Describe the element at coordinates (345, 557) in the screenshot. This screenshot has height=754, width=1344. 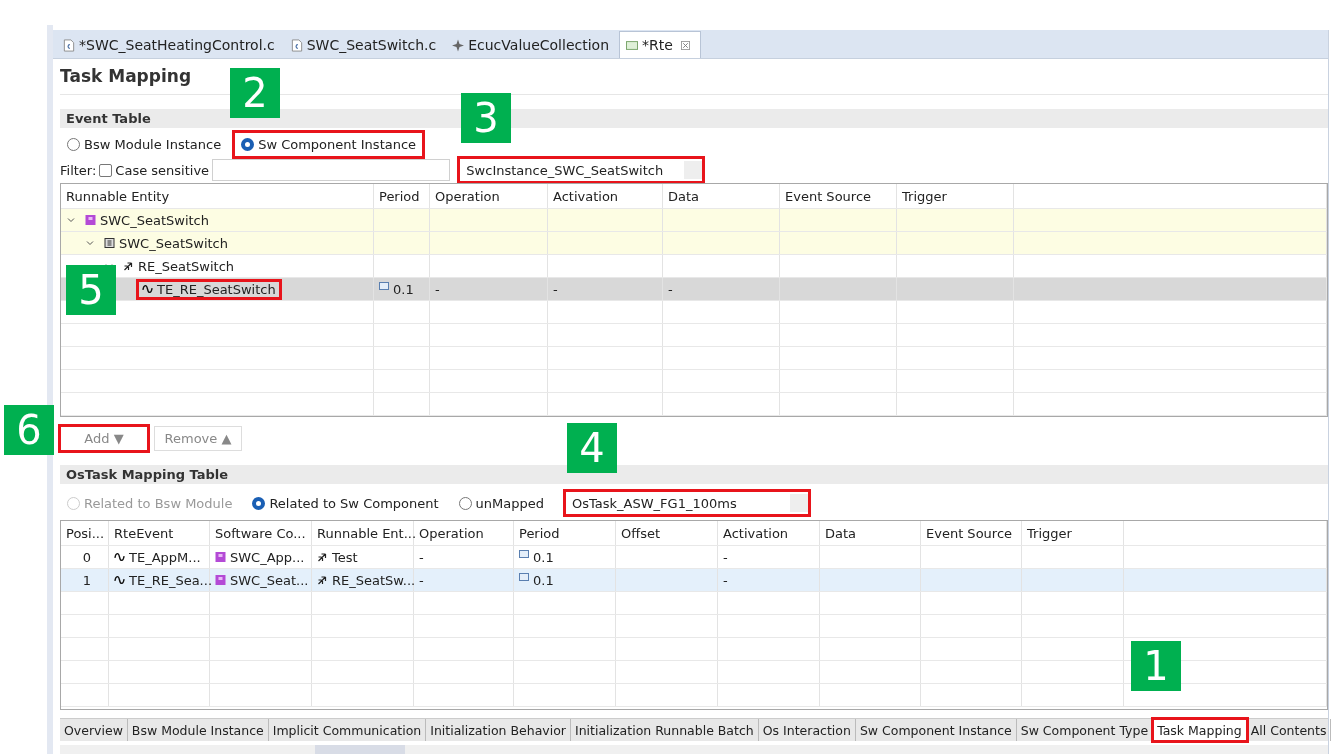
I see `table-cell: Test` at that location.